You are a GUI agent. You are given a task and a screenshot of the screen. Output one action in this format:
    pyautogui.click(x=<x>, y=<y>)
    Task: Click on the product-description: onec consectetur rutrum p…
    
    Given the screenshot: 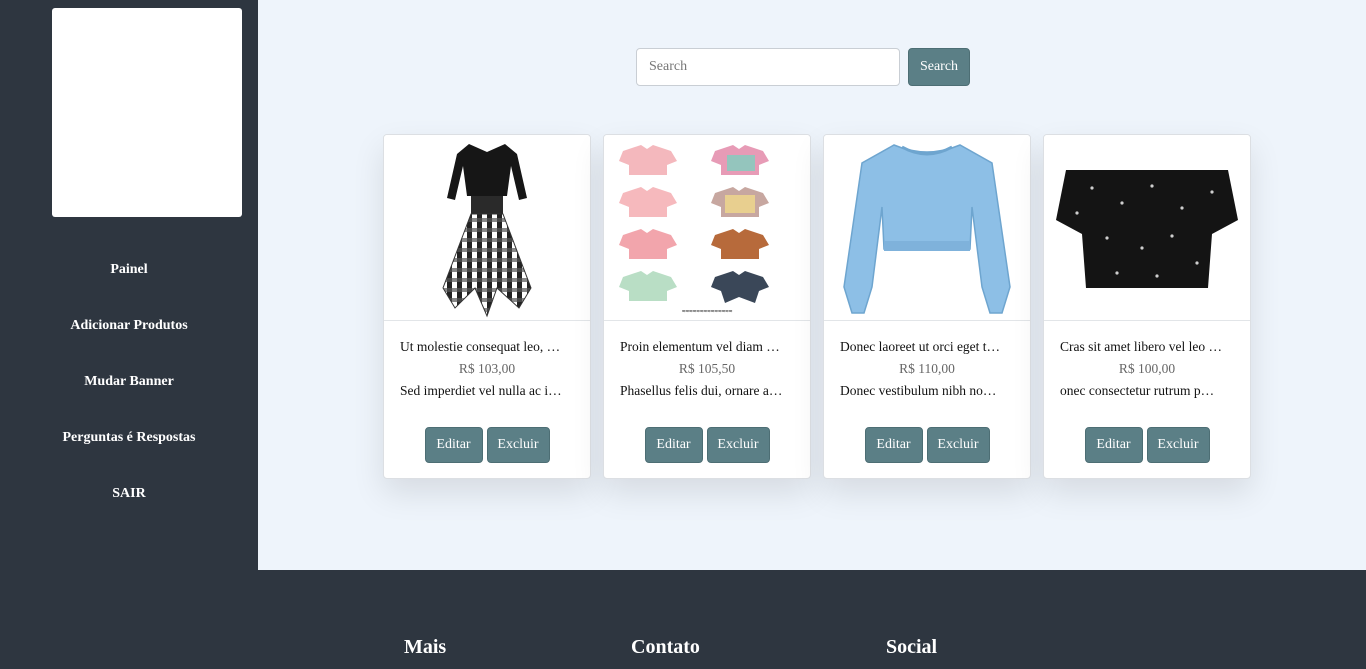 What is the action you would take?
    pyautogui.click(x=1137, y=390)
    